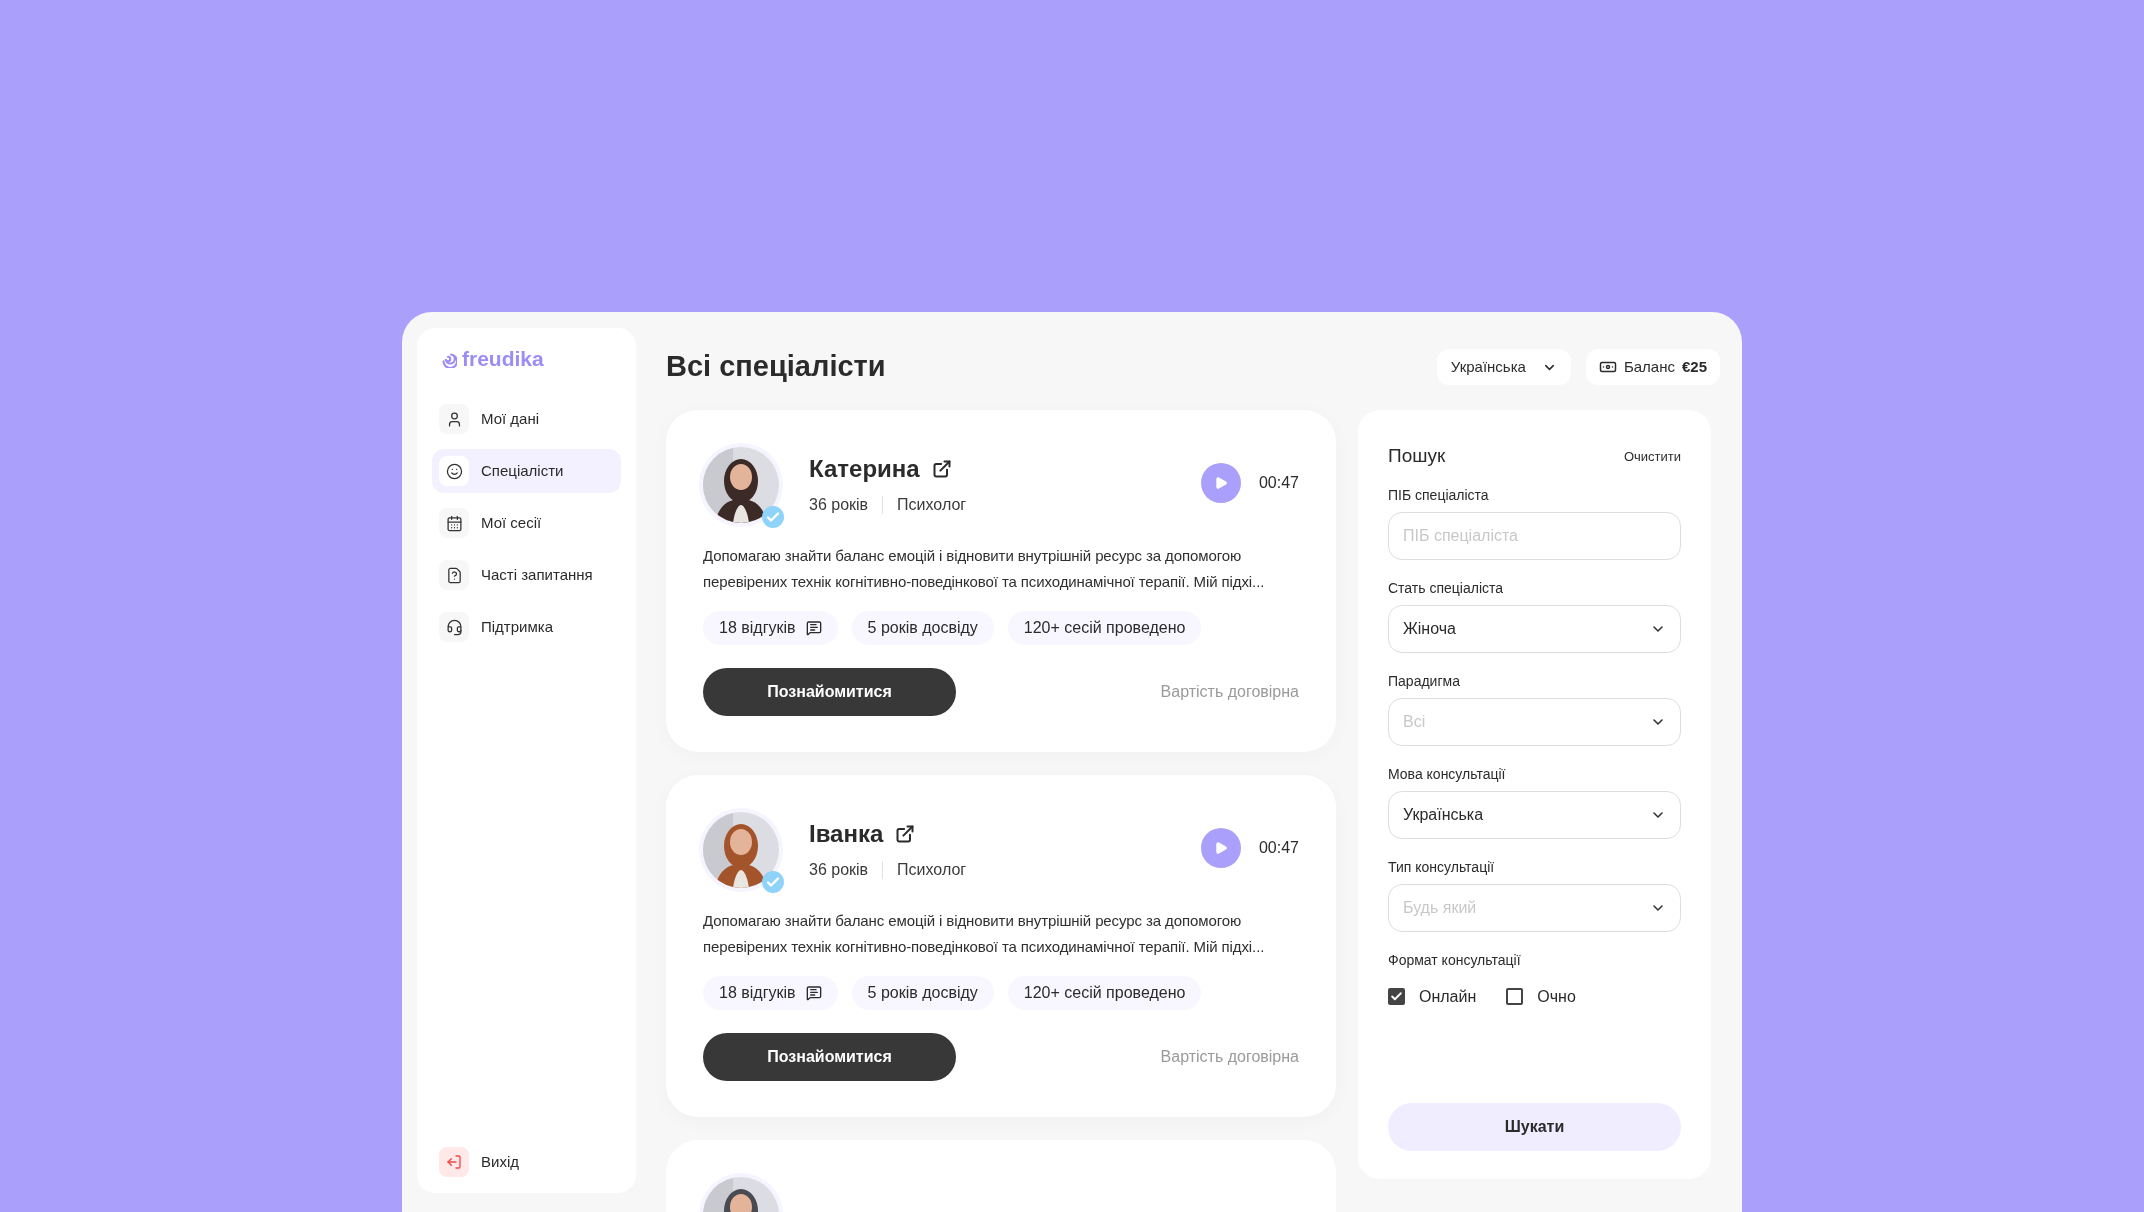 The width and height of the screenshot is (2144, 1212). What do you see at coordinates (1534, 628) in the screenshot?
I see `select-field: Жіноча` at bounding box center [1534, 628].